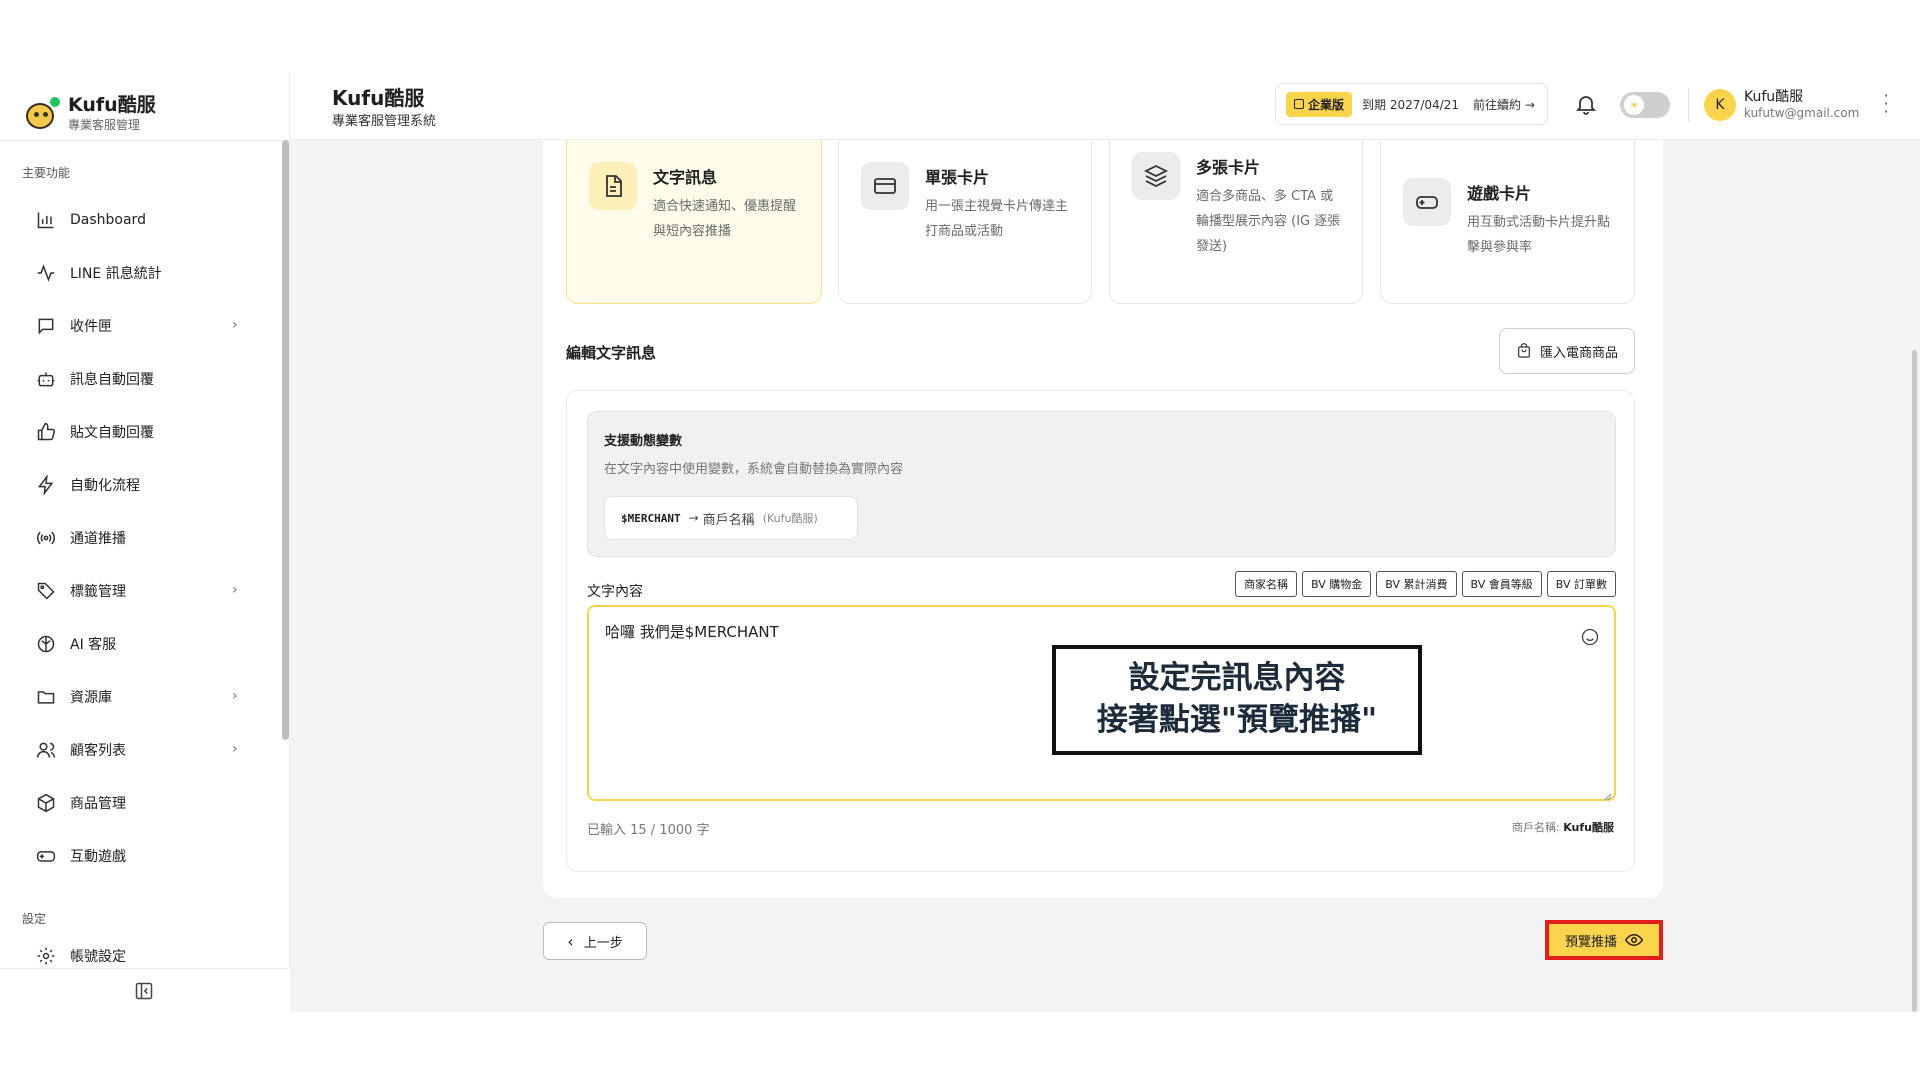  Describe the element at coordinates (145, 140) in the screenshot. I see `sidebar-divider` at that location.